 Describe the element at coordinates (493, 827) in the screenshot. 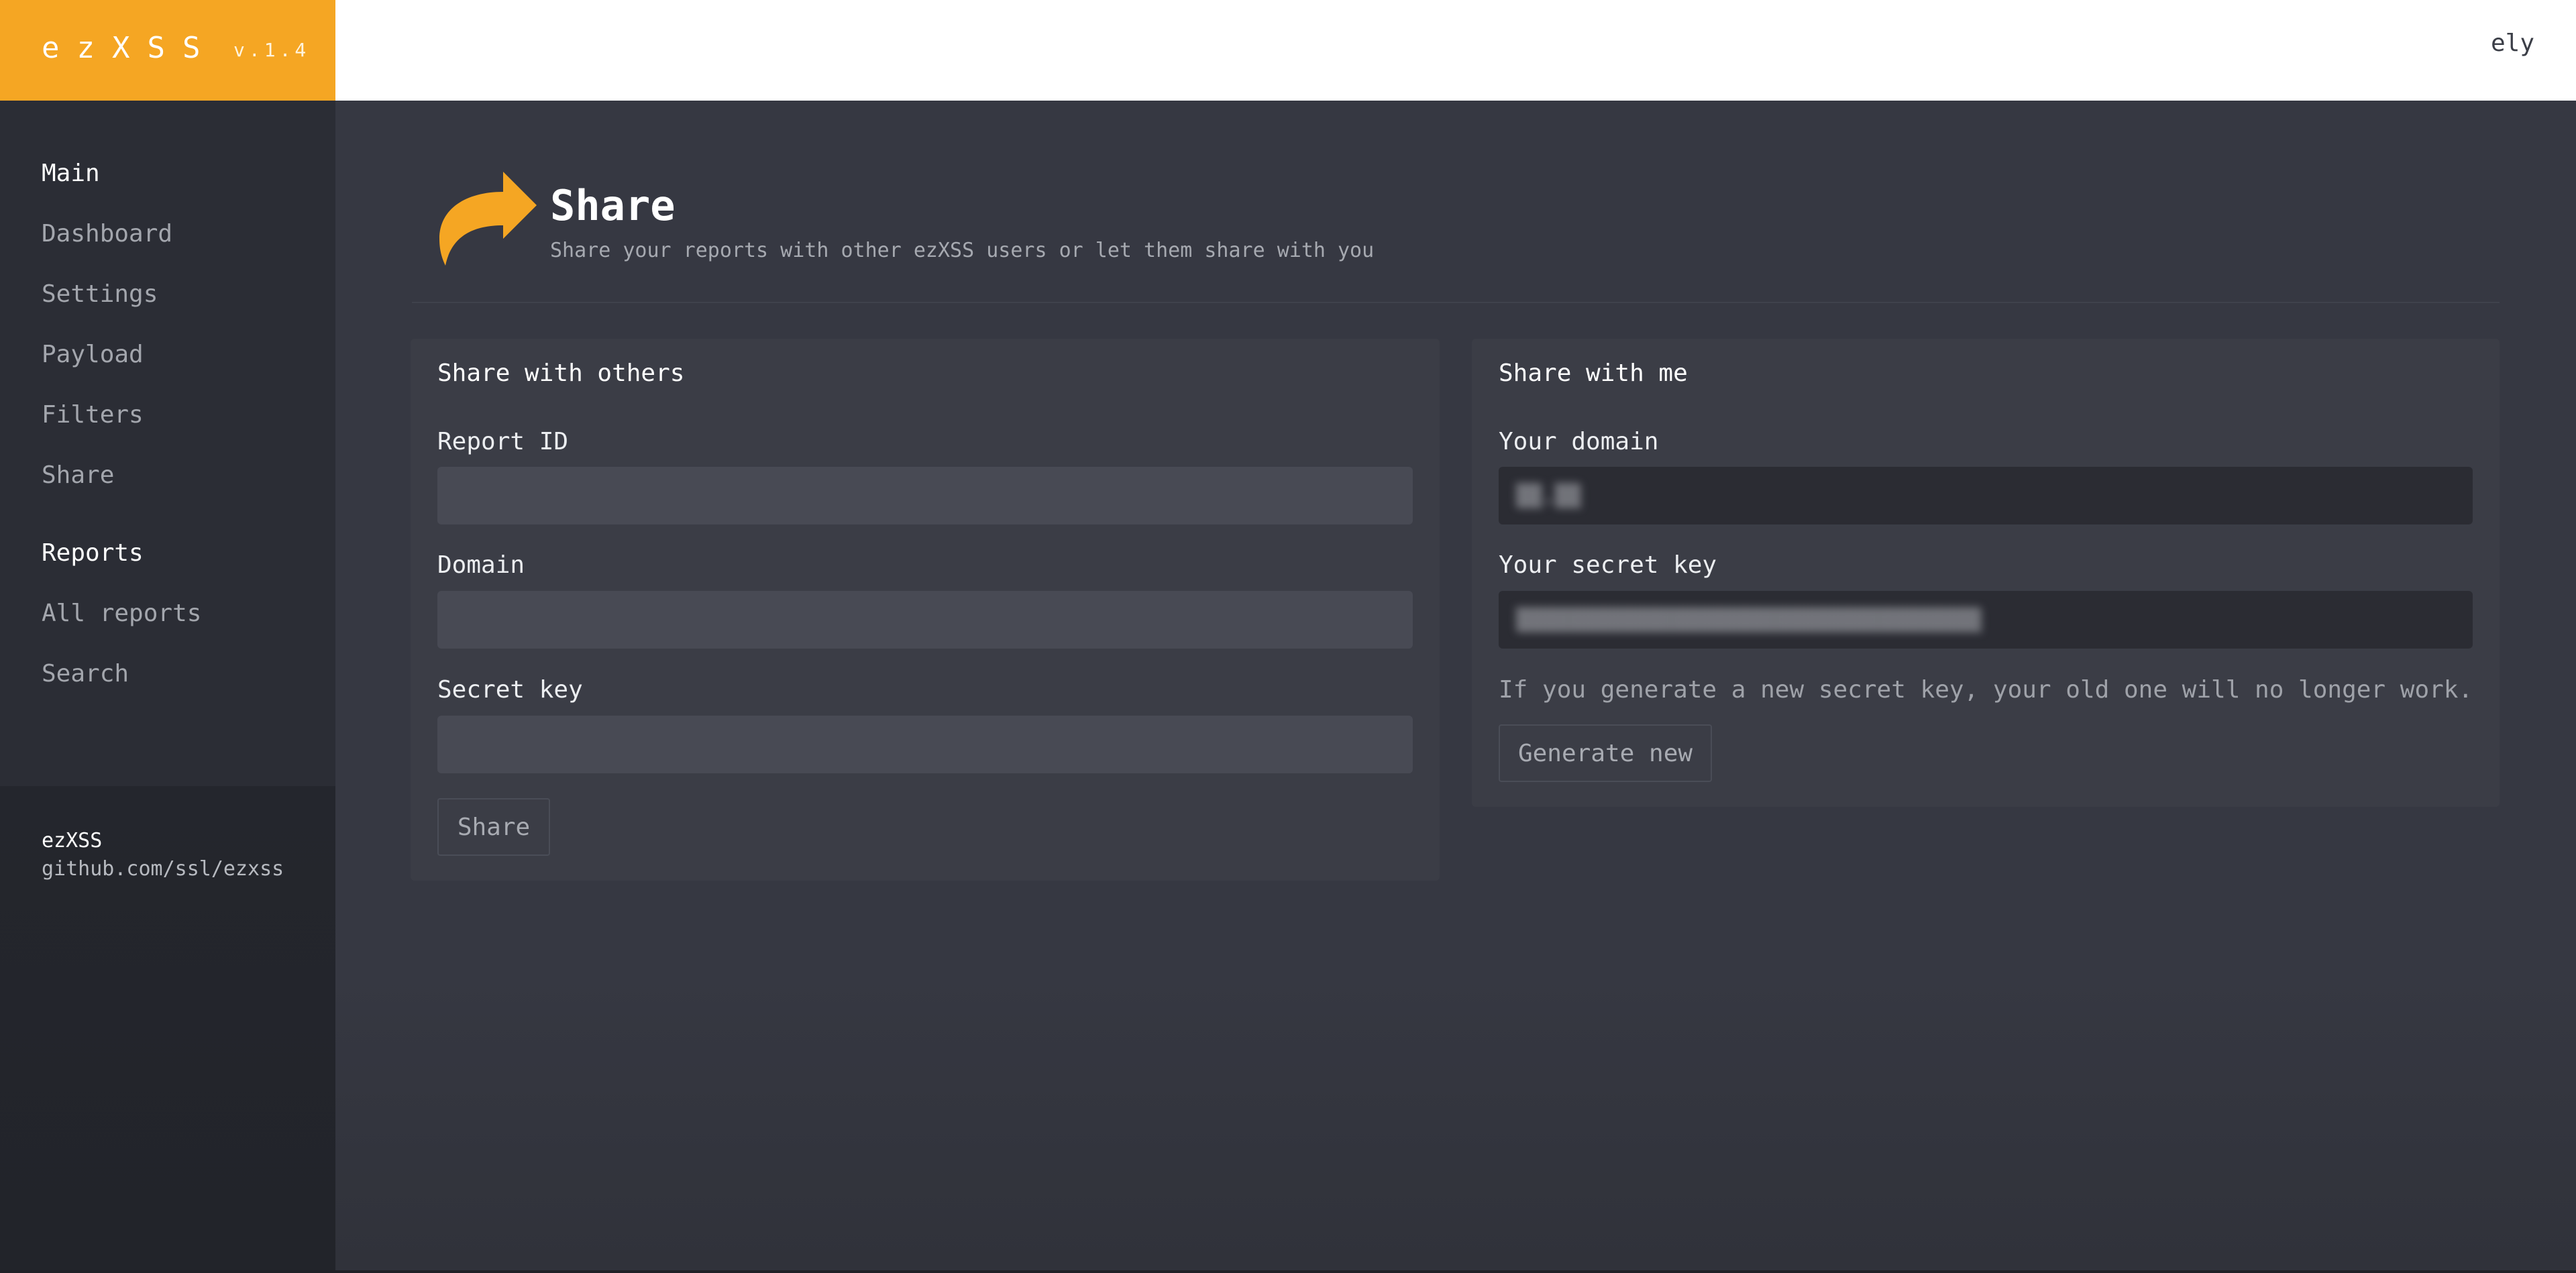

I see `share-button: Share` at that location.